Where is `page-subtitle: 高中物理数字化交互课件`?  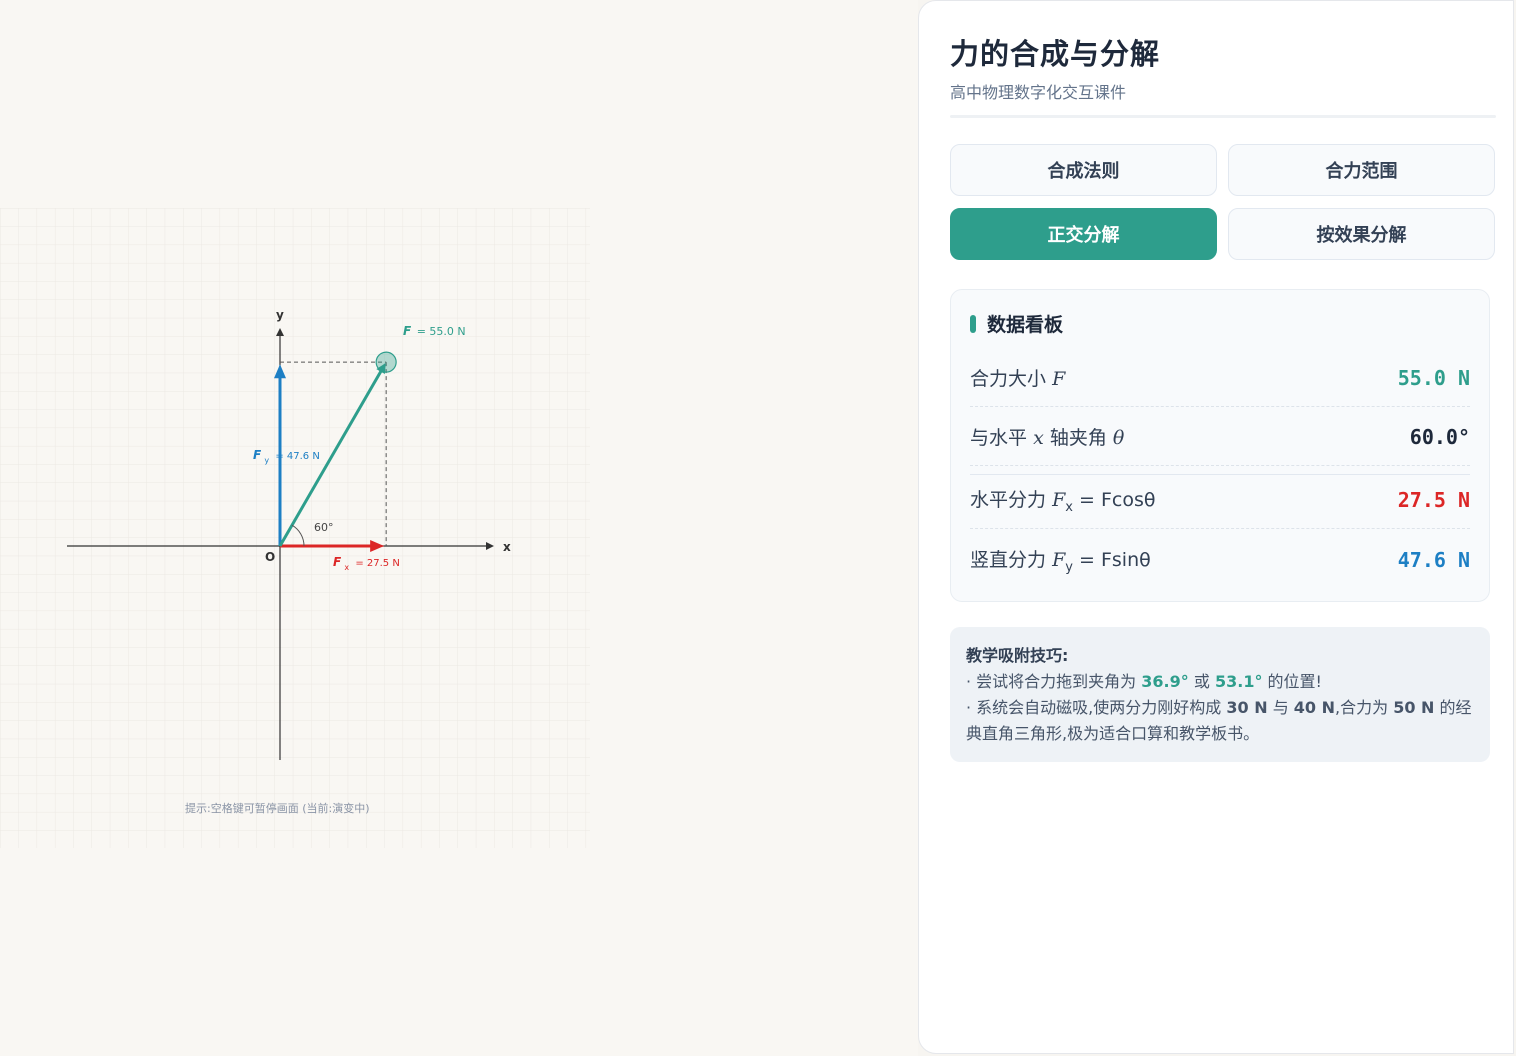 page-subtitle: 高中物理数字化交互课件 is located at coordinates (1038, 92).